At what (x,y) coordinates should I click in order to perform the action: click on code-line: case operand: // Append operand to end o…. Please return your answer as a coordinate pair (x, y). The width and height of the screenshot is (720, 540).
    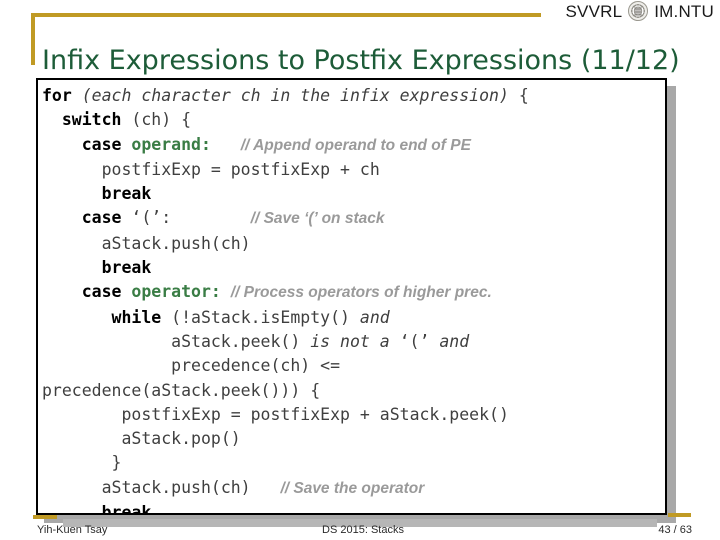
    Looking at the image, I should click on (353, 145).